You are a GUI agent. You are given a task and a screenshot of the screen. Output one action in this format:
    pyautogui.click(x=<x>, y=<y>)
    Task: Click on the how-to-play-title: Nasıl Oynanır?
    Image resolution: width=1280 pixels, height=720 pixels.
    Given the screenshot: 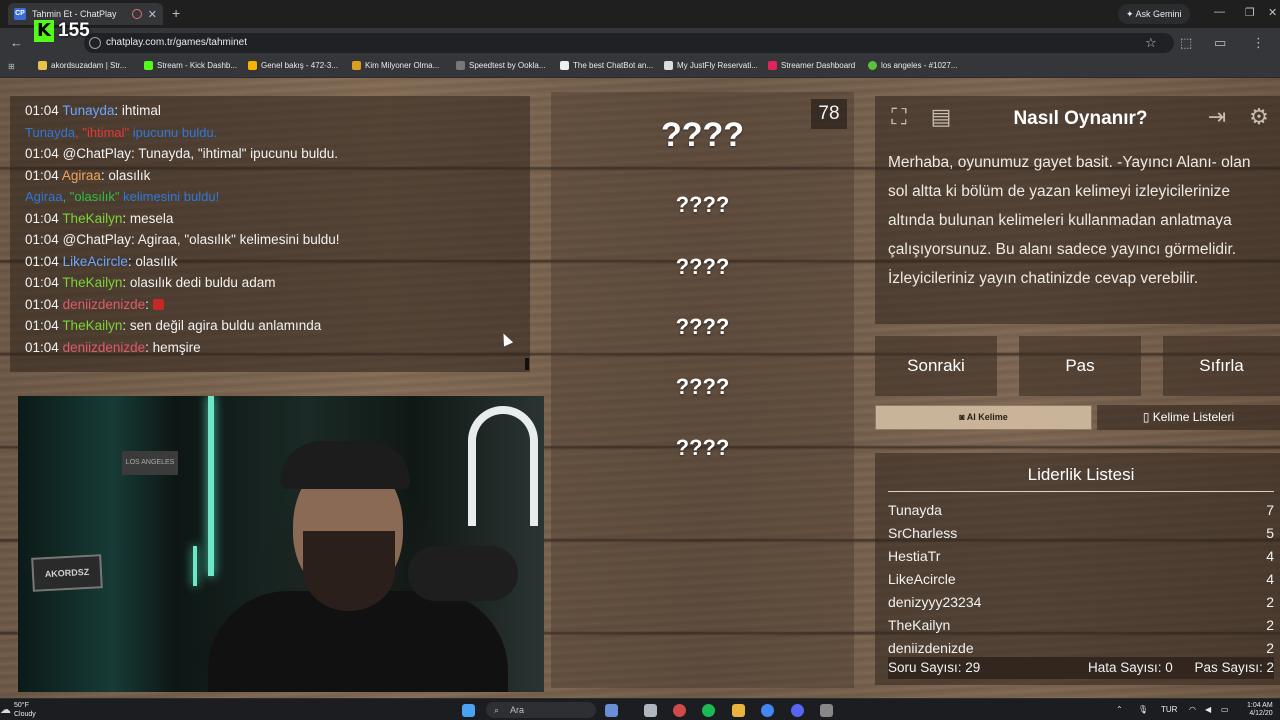 What is the action you would take?
    pyautogui.click(x=1080, y=118)
    